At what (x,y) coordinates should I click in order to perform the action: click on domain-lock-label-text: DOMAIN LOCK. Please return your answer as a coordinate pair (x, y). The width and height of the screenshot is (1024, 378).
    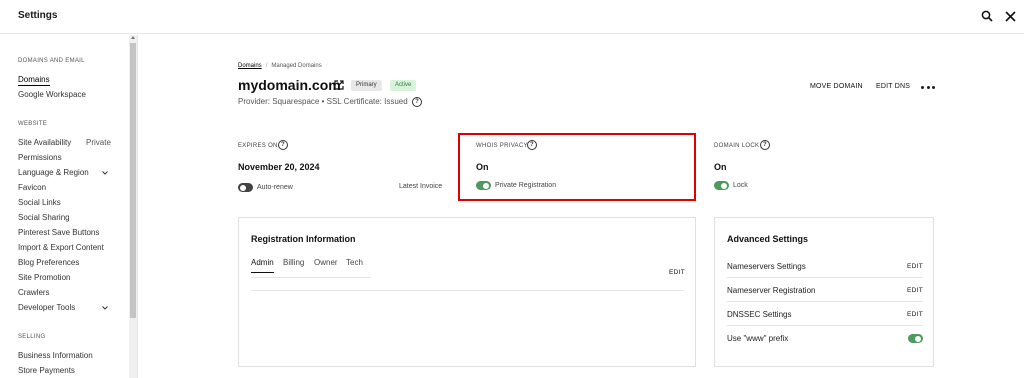
    Looking at the image, I should click on (737, 146).